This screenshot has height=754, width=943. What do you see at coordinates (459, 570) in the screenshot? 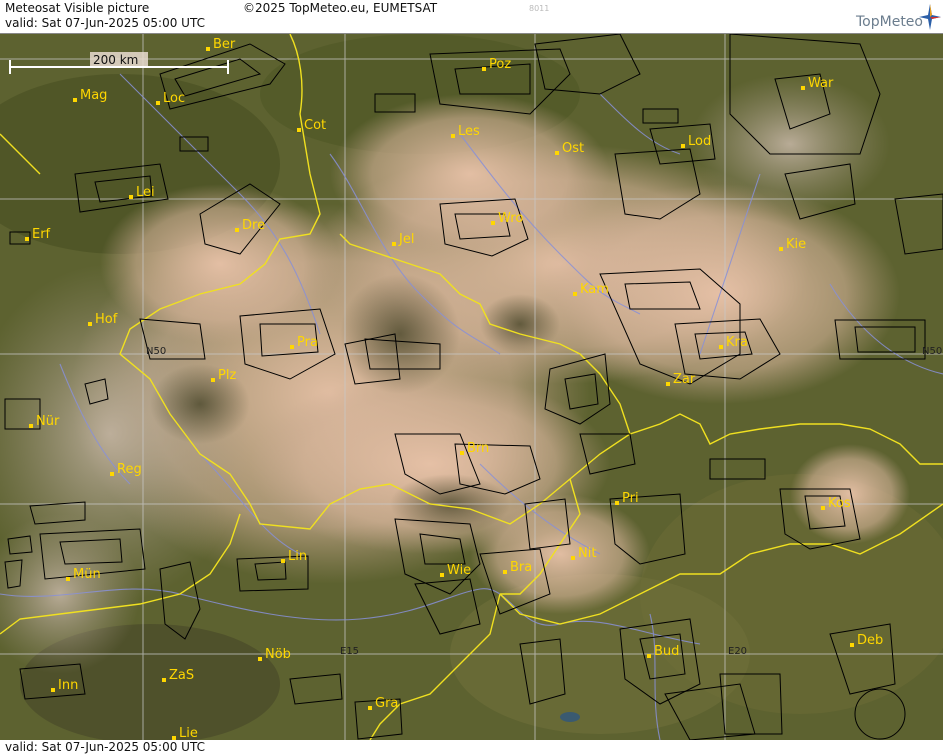
I see `city-label: Wie` at bounding box center [459, 570].